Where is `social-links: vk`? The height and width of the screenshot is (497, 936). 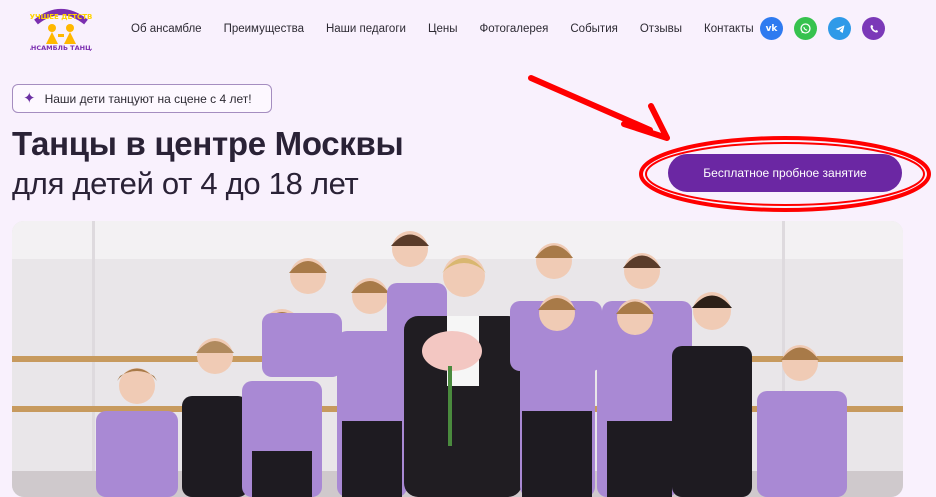
social-links: vk is located at coordinates (822, 28).